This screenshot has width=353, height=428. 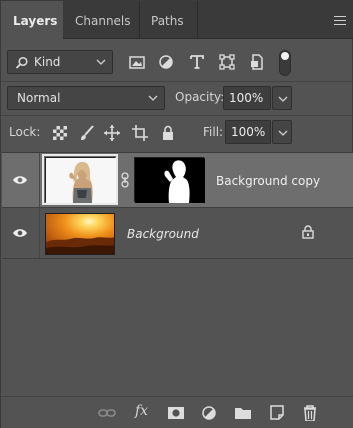 I want to click on opacity-dropdown-button, so click(x=282, y=98).